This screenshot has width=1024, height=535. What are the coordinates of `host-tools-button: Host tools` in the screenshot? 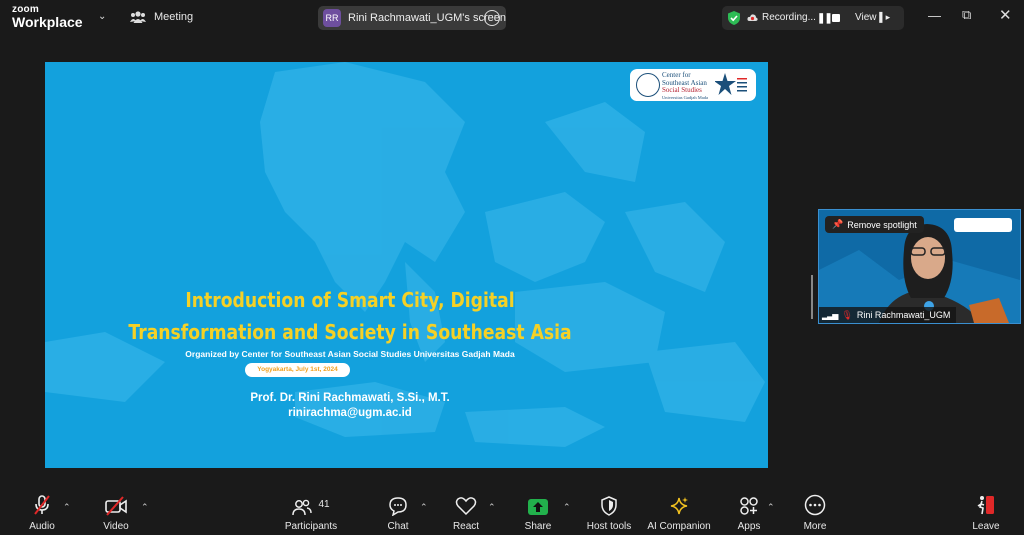 It's located at (609, 513).